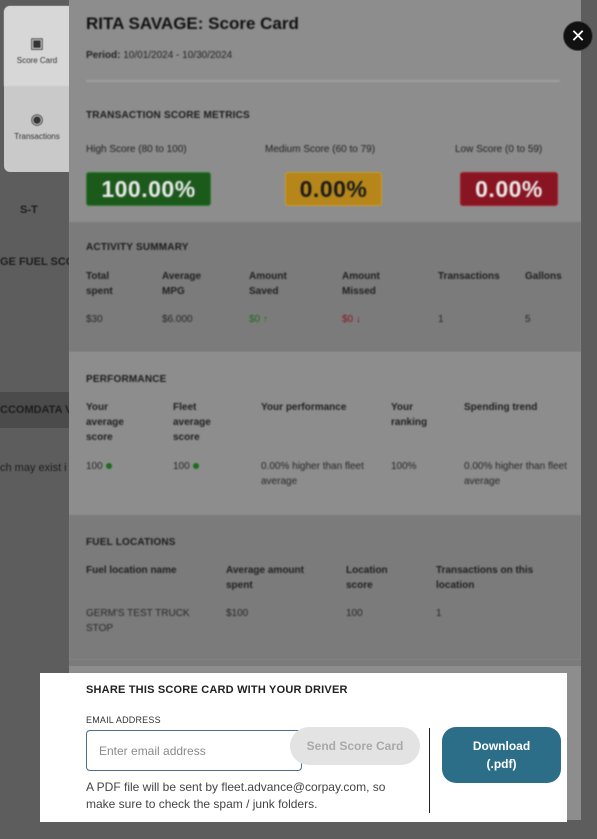 The height and width of the screenshot is (839, 597). What do you see at coordinates (485, 578) in the screenshot?
I see `col-header: Transactions on this location` at bounding box center [485, 578].